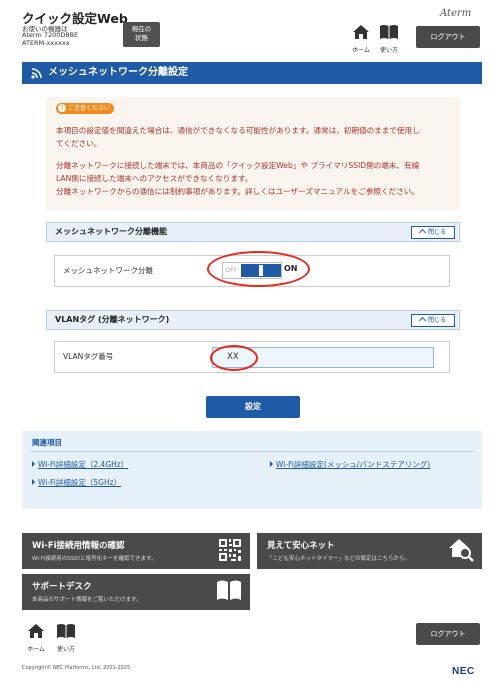  I want to click on card-title: 見えて安心ネット, so click(301, 546).